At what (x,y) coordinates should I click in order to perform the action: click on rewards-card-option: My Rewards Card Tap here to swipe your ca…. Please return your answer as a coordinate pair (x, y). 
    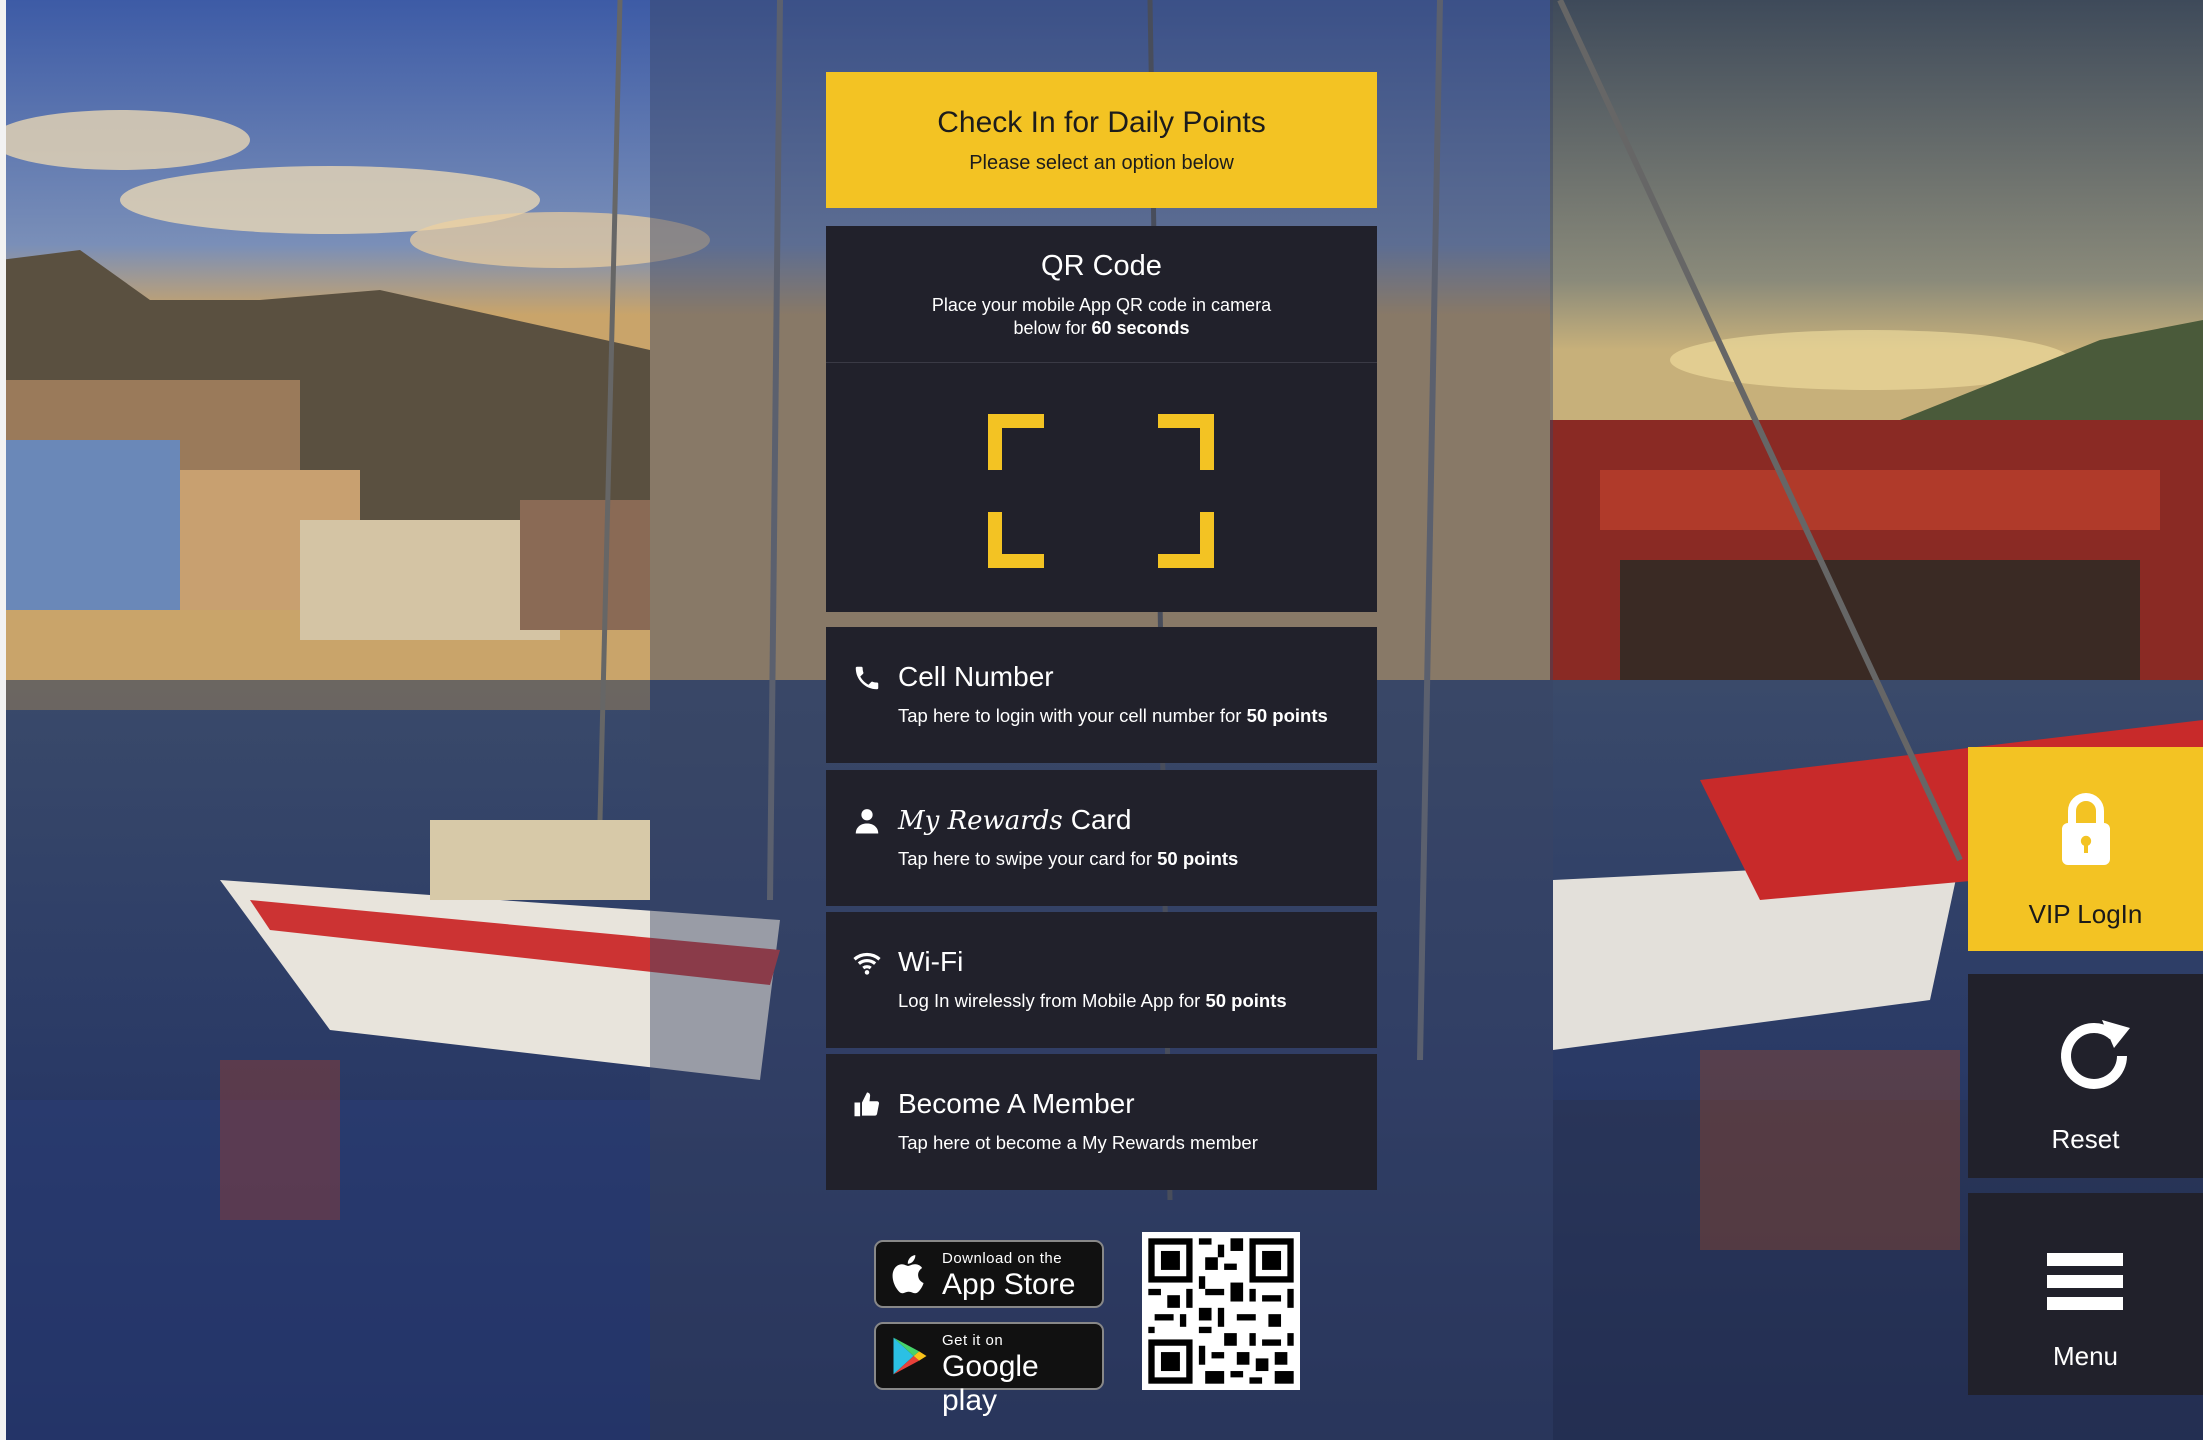
    Looking at the image, I should click on (1101, 838).